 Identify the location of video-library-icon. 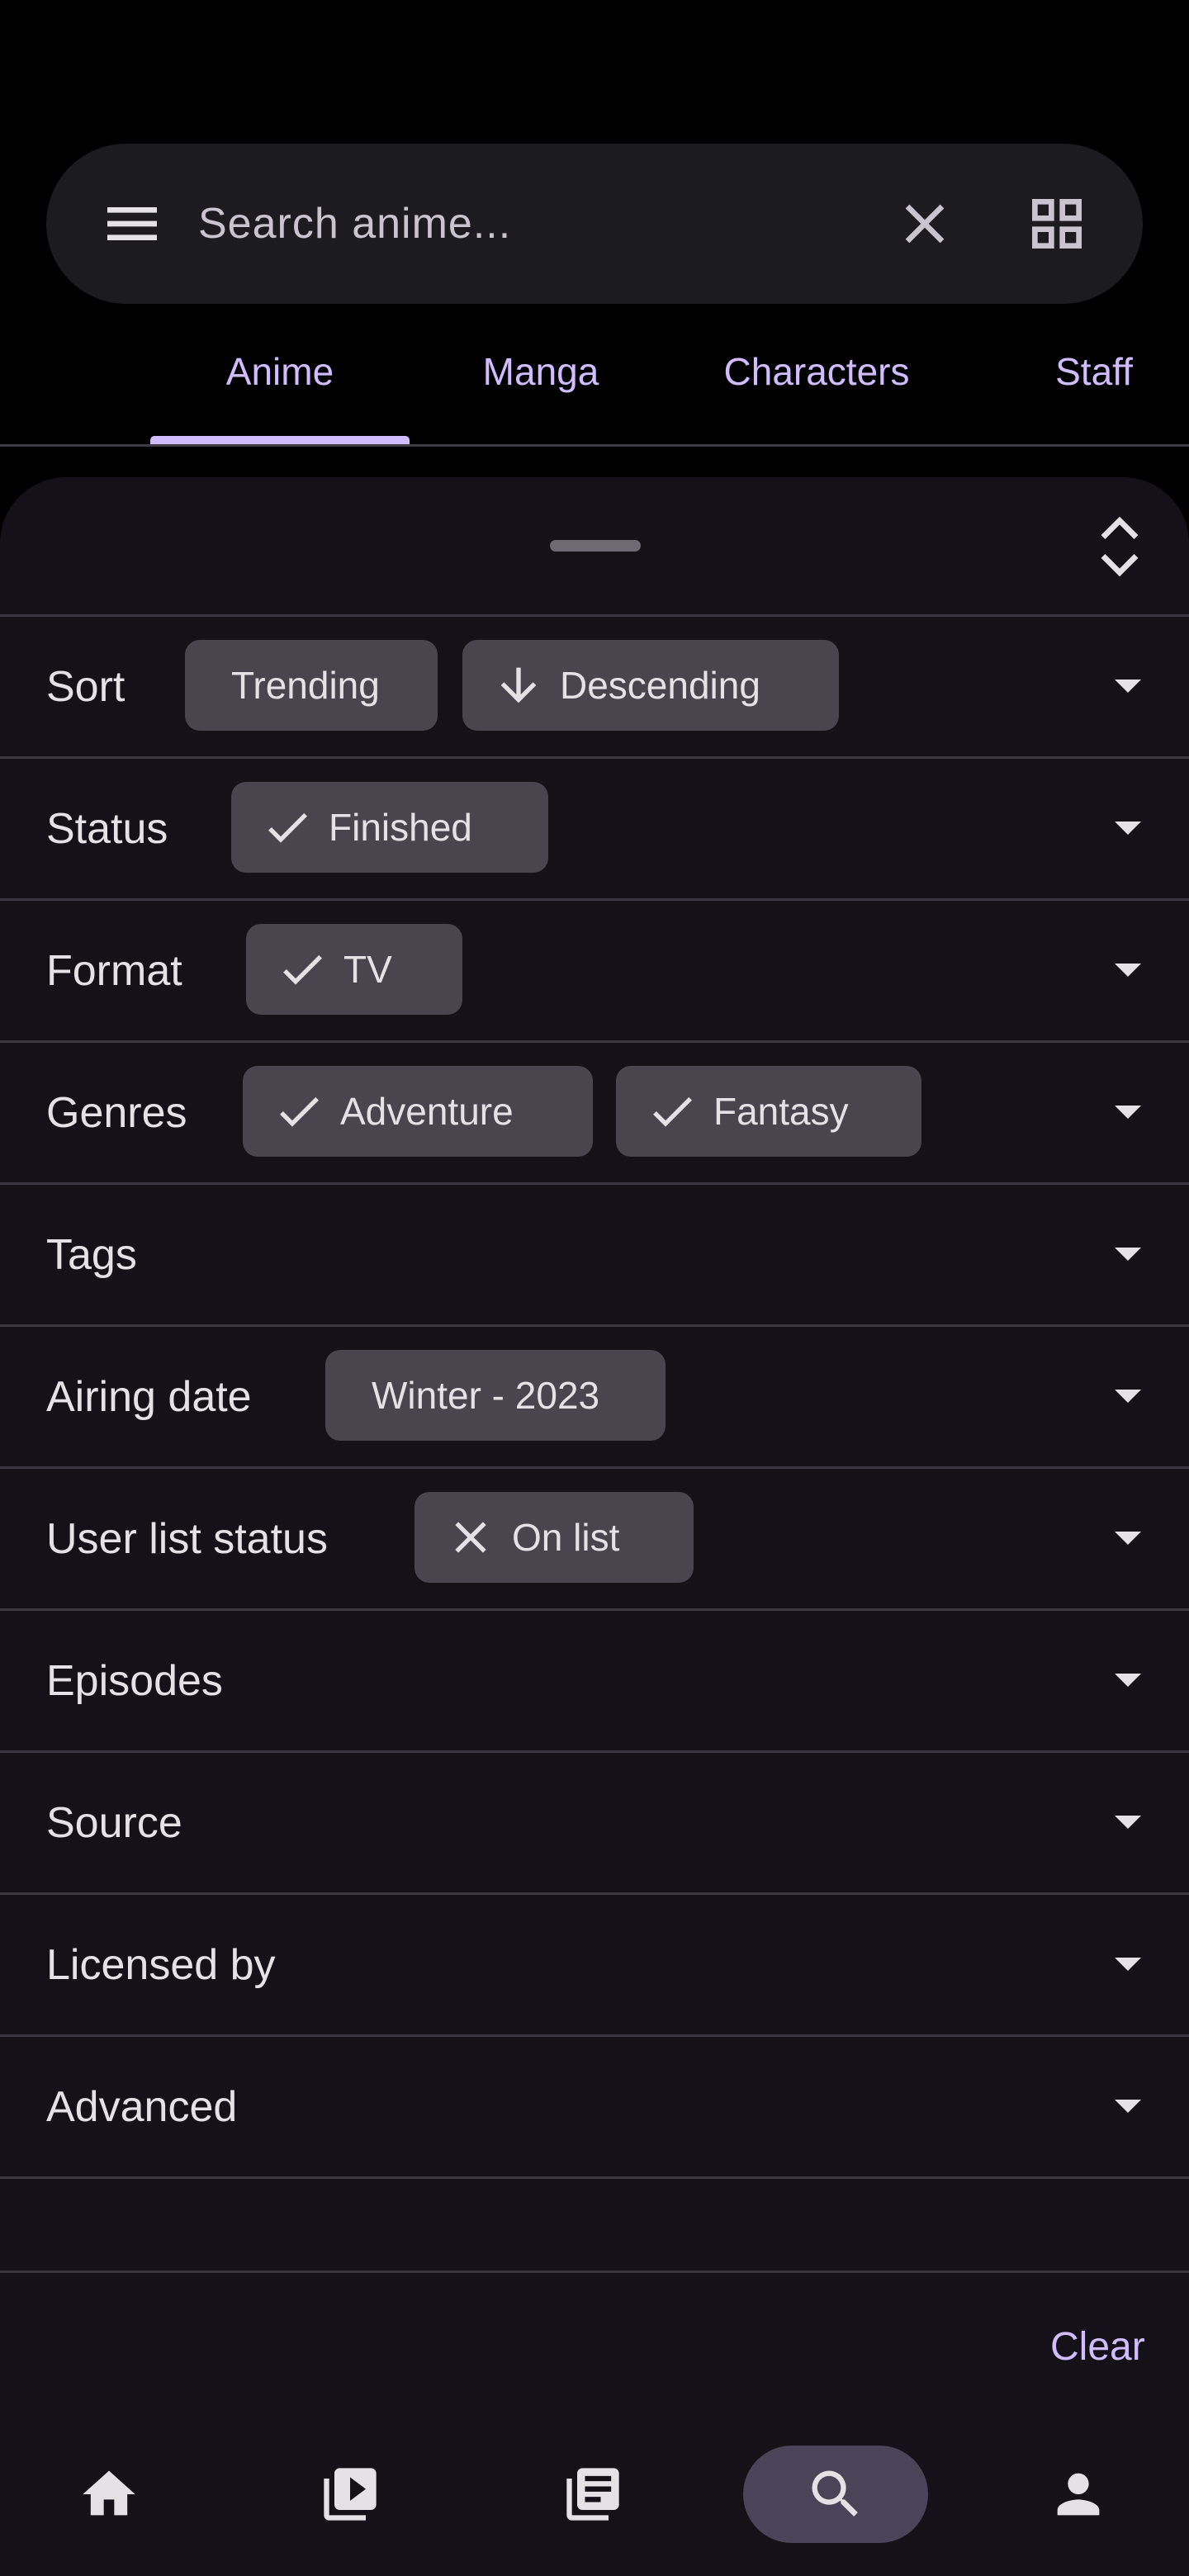
(350, 2494).